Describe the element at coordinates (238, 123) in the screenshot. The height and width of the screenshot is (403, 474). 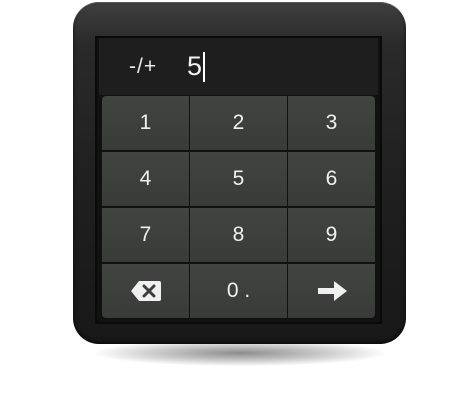
I see `key-2: 2` at that location.